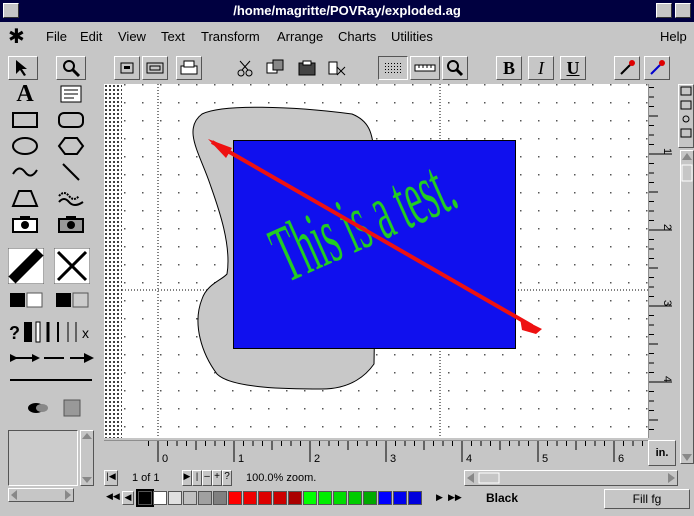 This screenshot has height=516, width=694. Describe the element at coordinates (227, 478) in the screenshot. I see `zoom-help-button: ?` at that location.